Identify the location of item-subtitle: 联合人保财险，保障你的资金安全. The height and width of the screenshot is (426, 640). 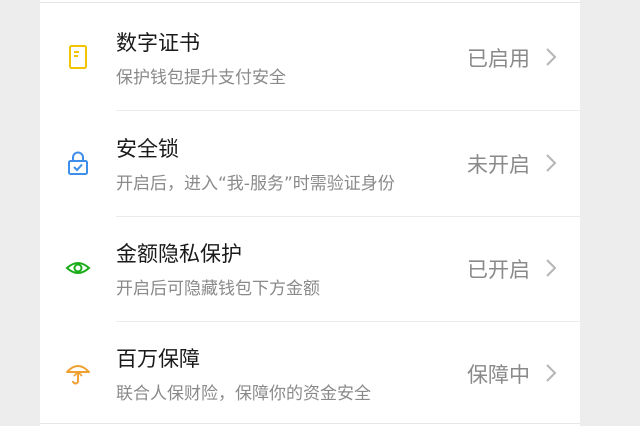
(243, 394).